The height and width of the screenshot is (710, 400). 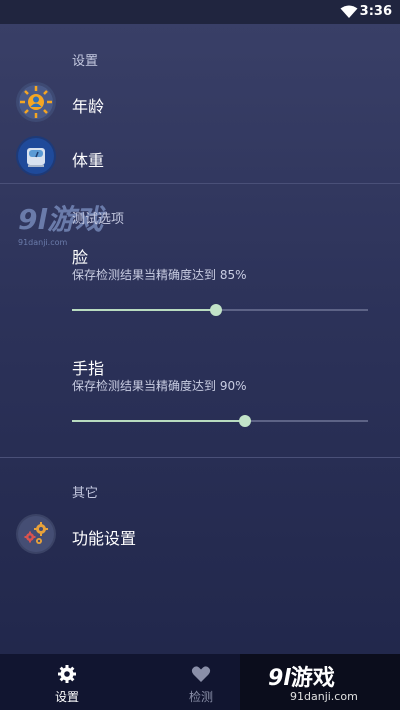 I want to click on wifi-icon, so click(x=349, y=11).